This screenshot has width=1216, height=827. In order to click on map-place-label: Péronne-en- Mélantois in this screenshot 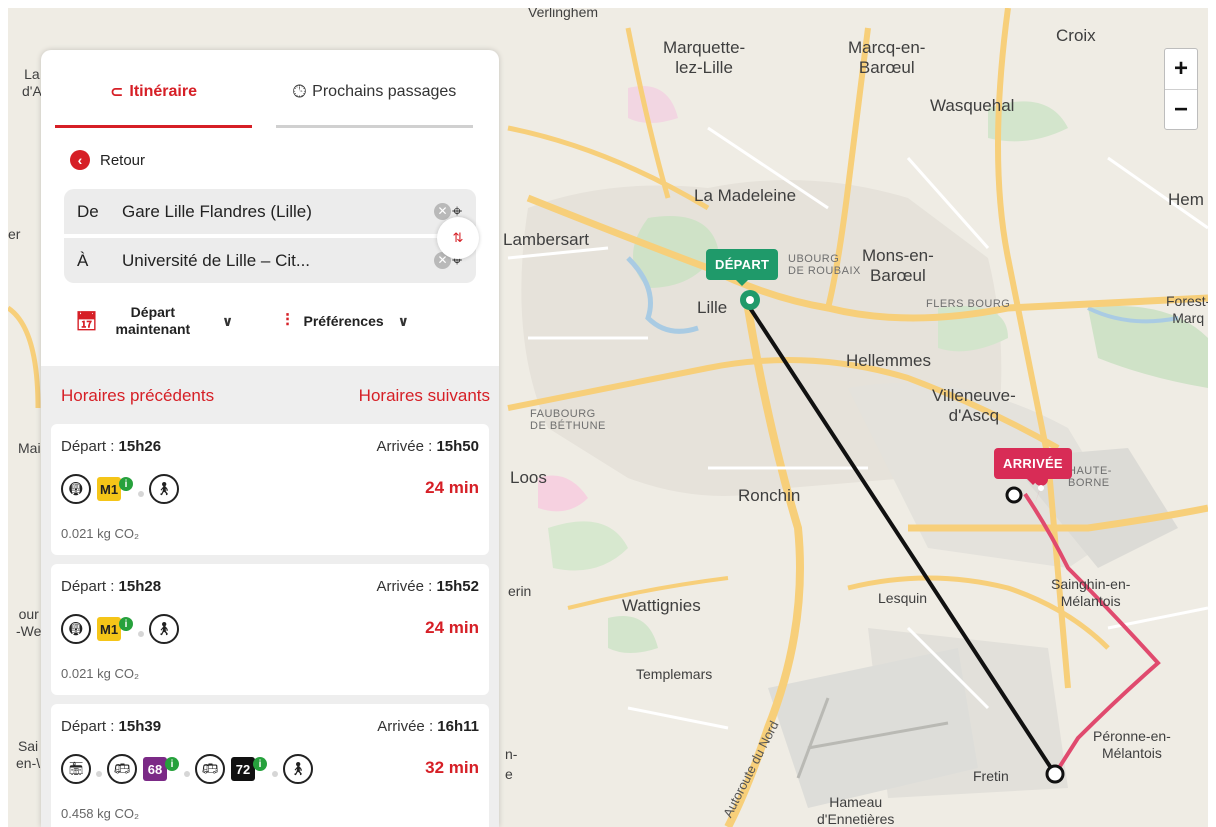, I will do `click(1132, 744)`.